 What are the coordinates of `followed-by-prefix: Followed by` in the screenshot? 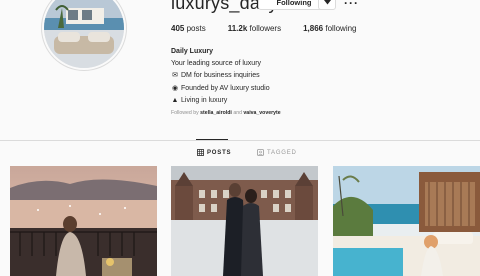 It's located at (185, 113).